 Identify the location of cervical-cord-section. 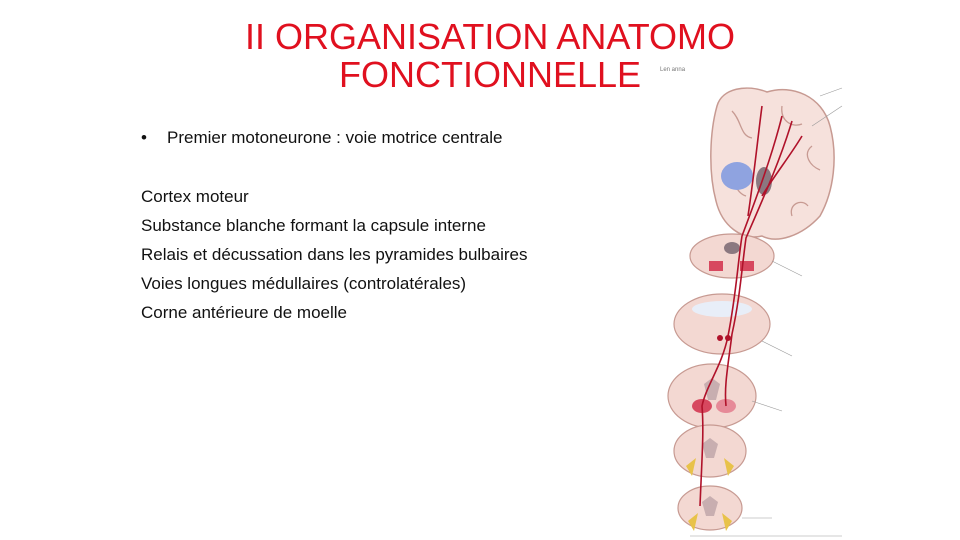
(712, 396).